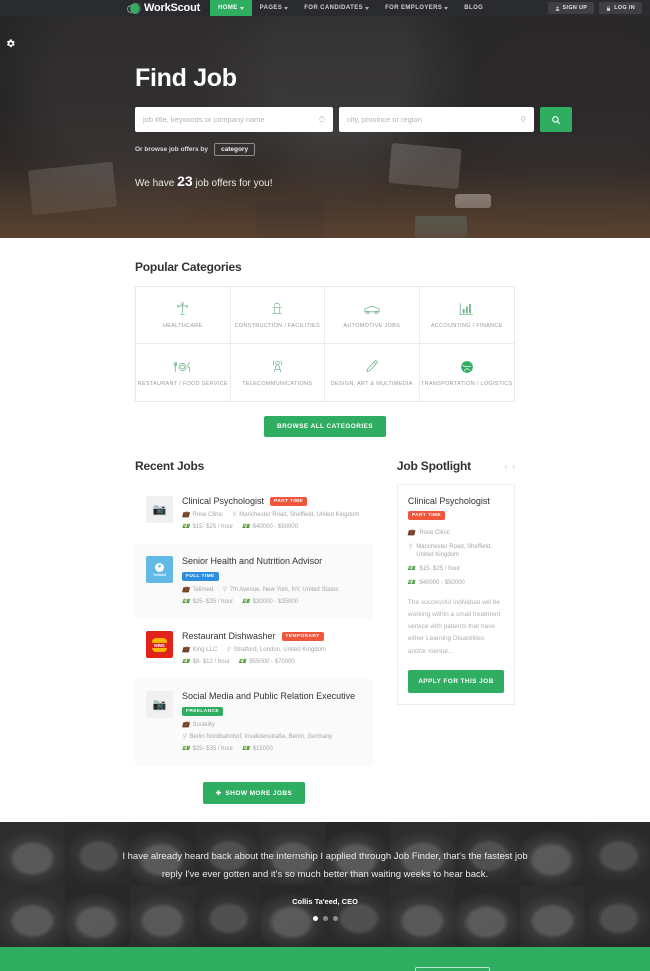 The image size is (650, 971). I want to click on browse-all-categories-button: Browse All Categories, so click(325, 426).